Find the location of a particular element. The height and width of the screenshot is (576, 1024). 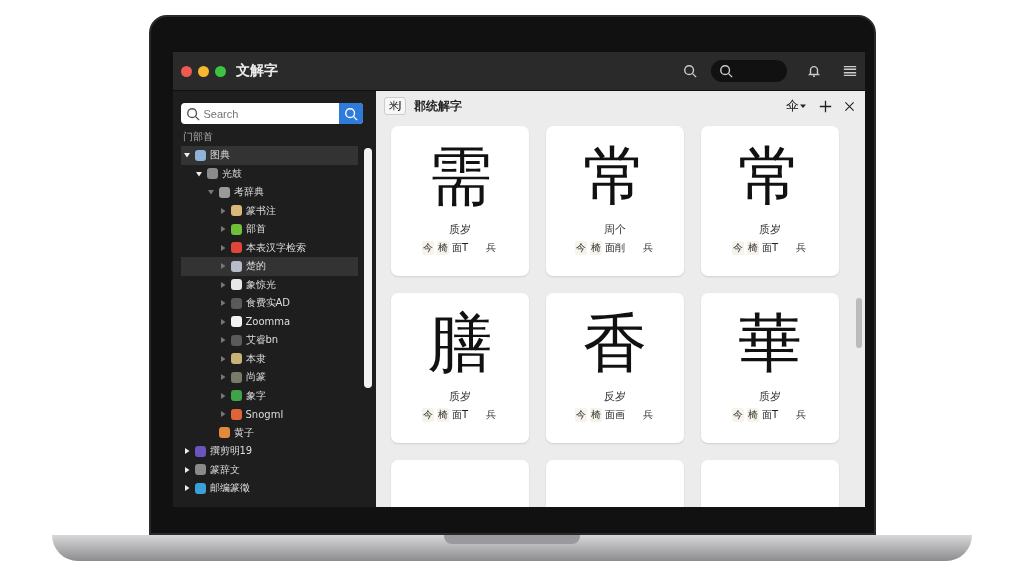

tree-item: 光鼓 is located at coordinates (269, 173).